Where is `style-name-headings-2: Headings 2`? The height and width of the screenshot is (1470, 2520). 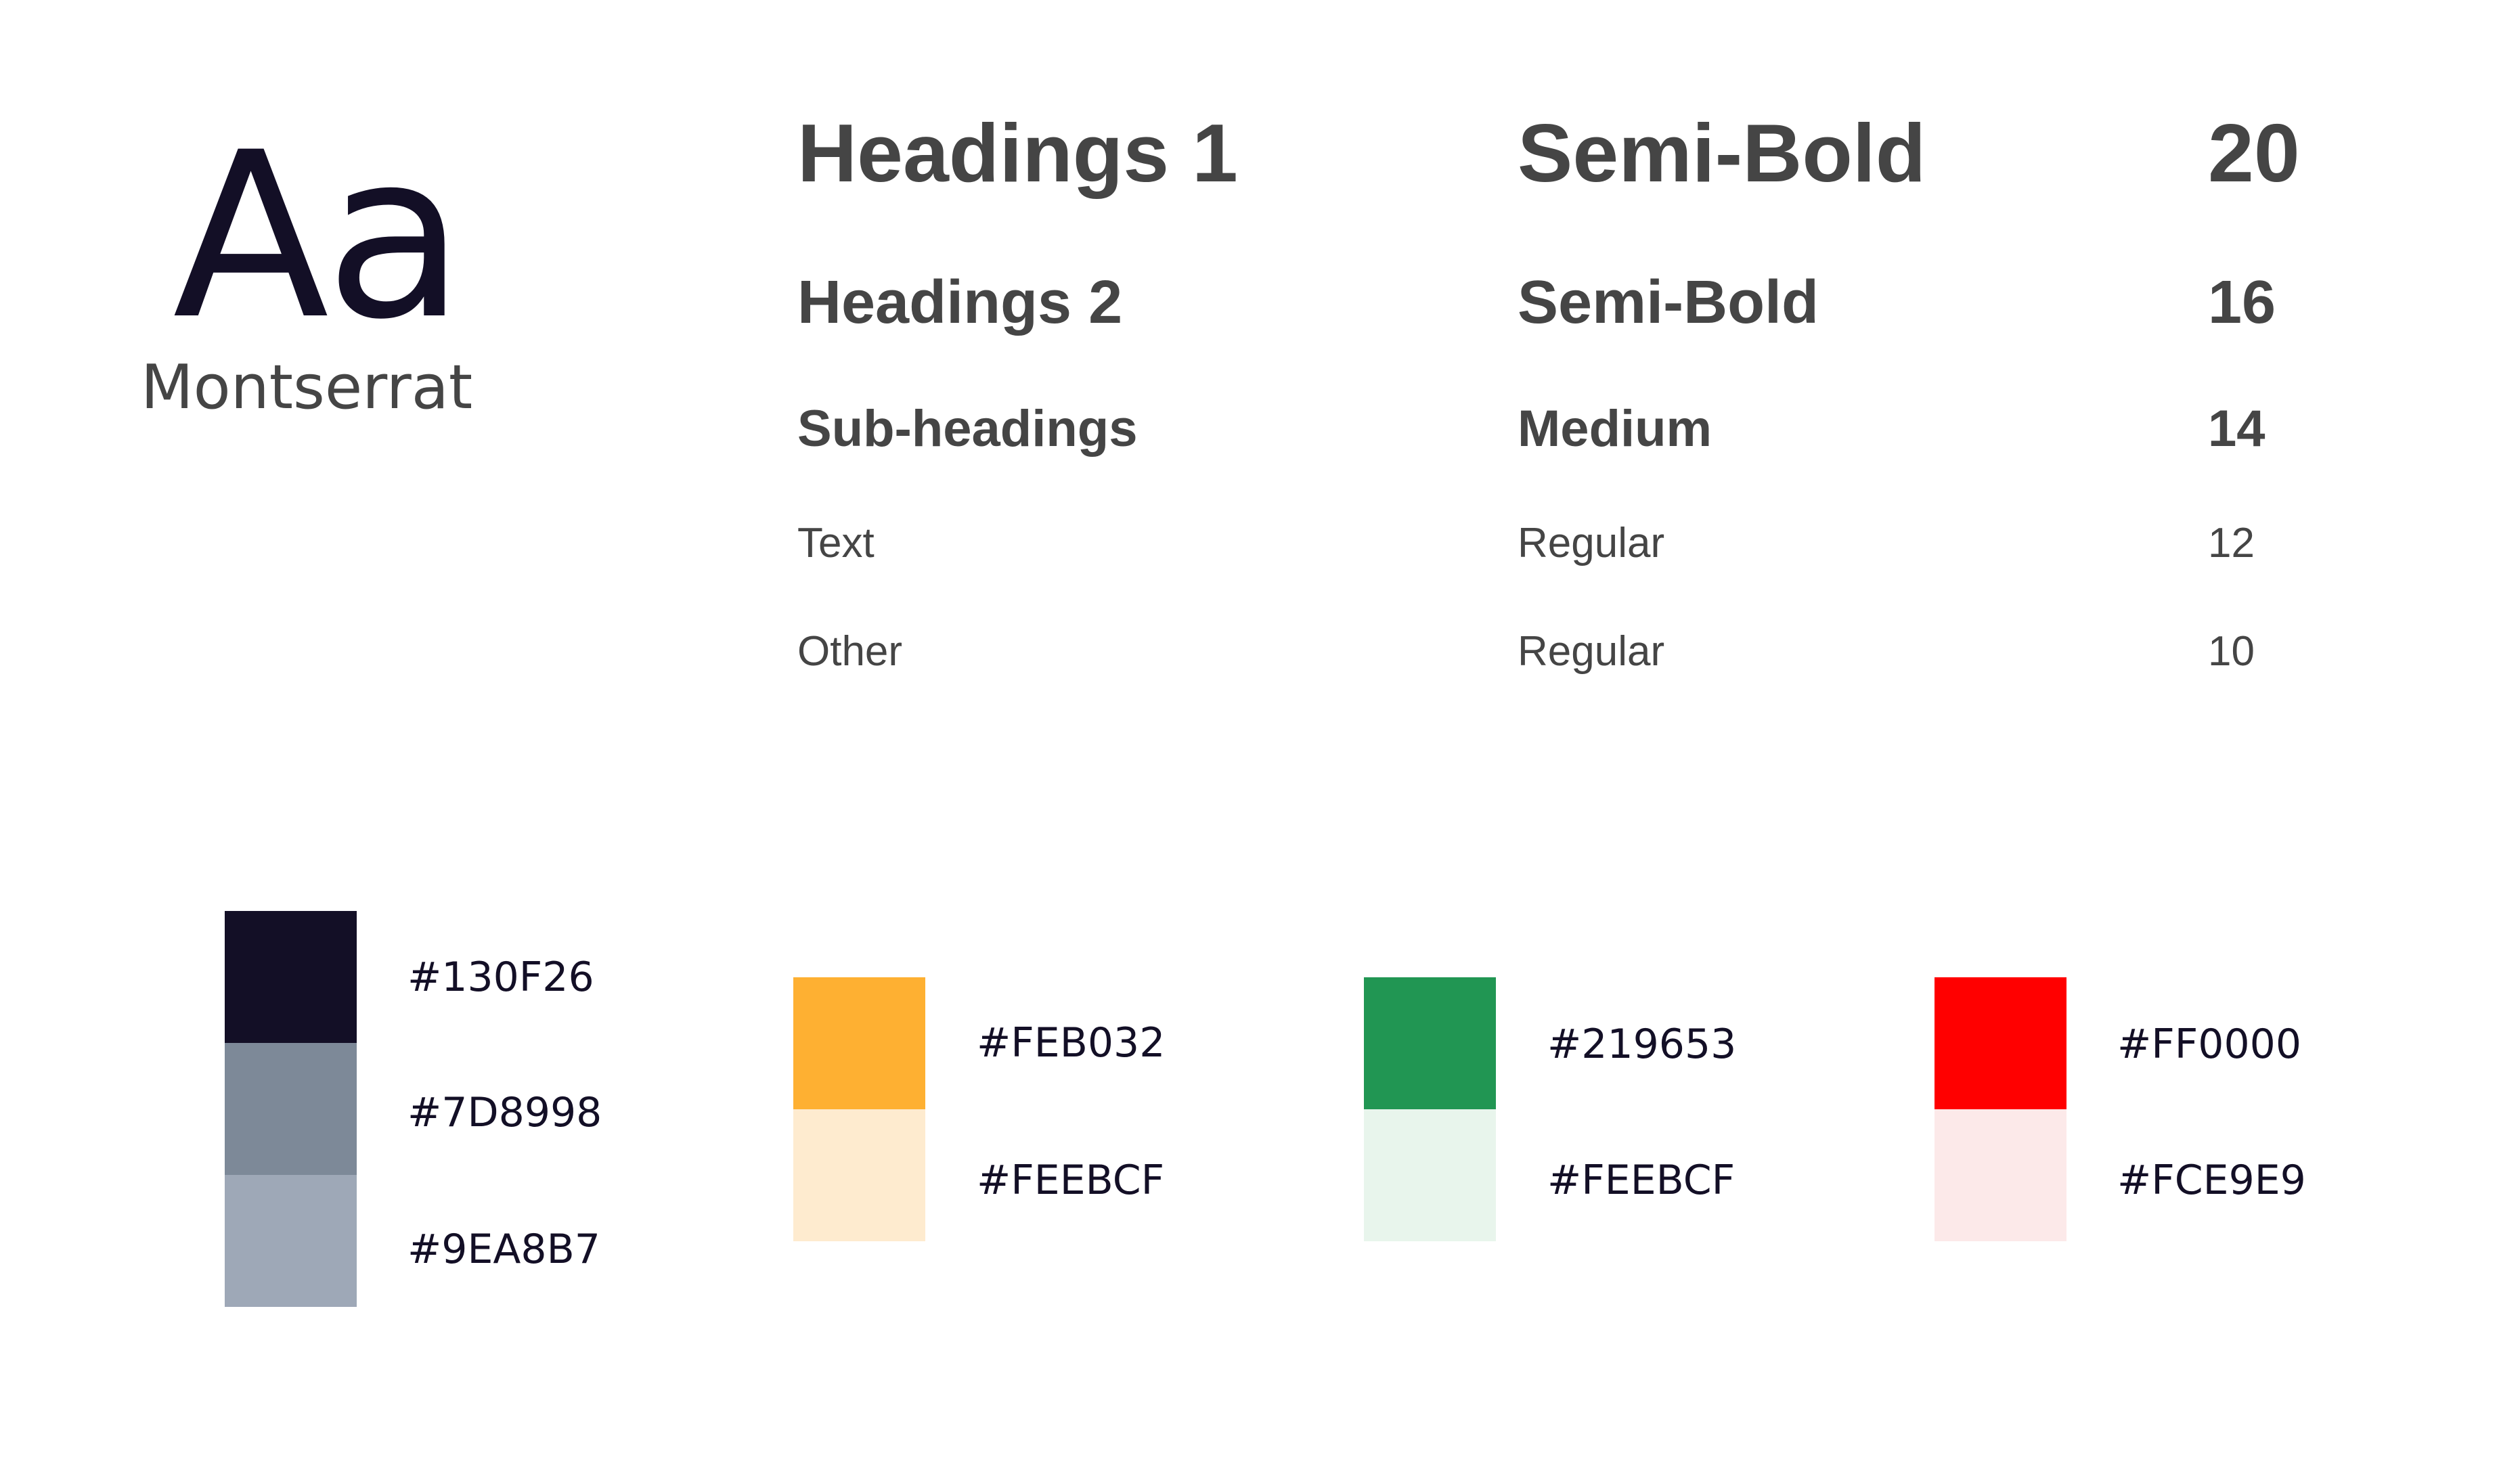
style-name-headings-2: Headings 2 is located at coordinates (960, 302).